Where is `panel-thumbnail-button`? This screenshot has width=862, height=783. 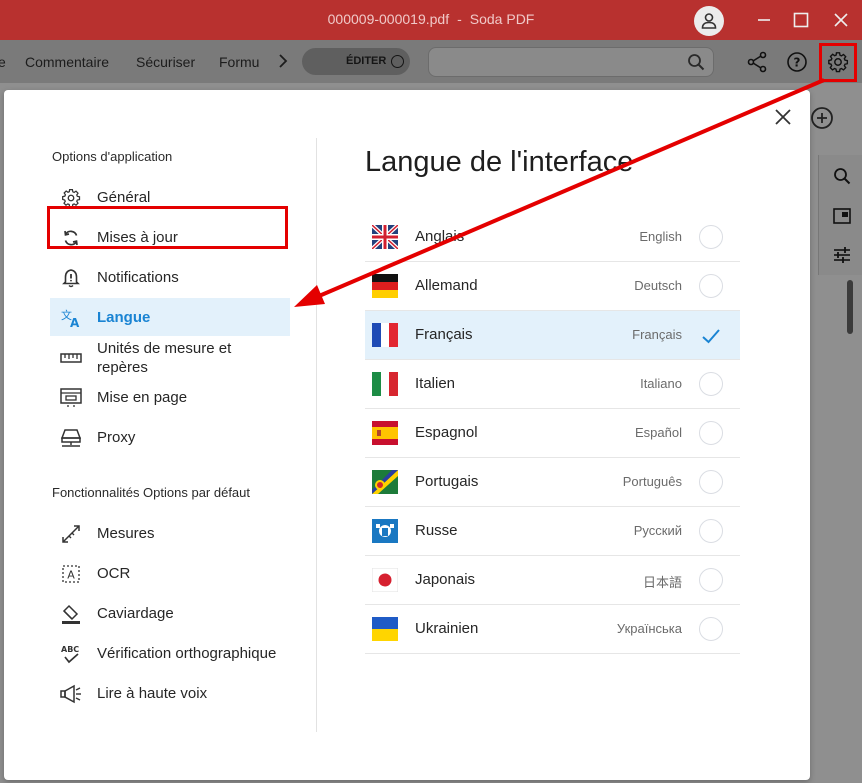
panel-thumbnail-button is located at coordinates (842, 216).